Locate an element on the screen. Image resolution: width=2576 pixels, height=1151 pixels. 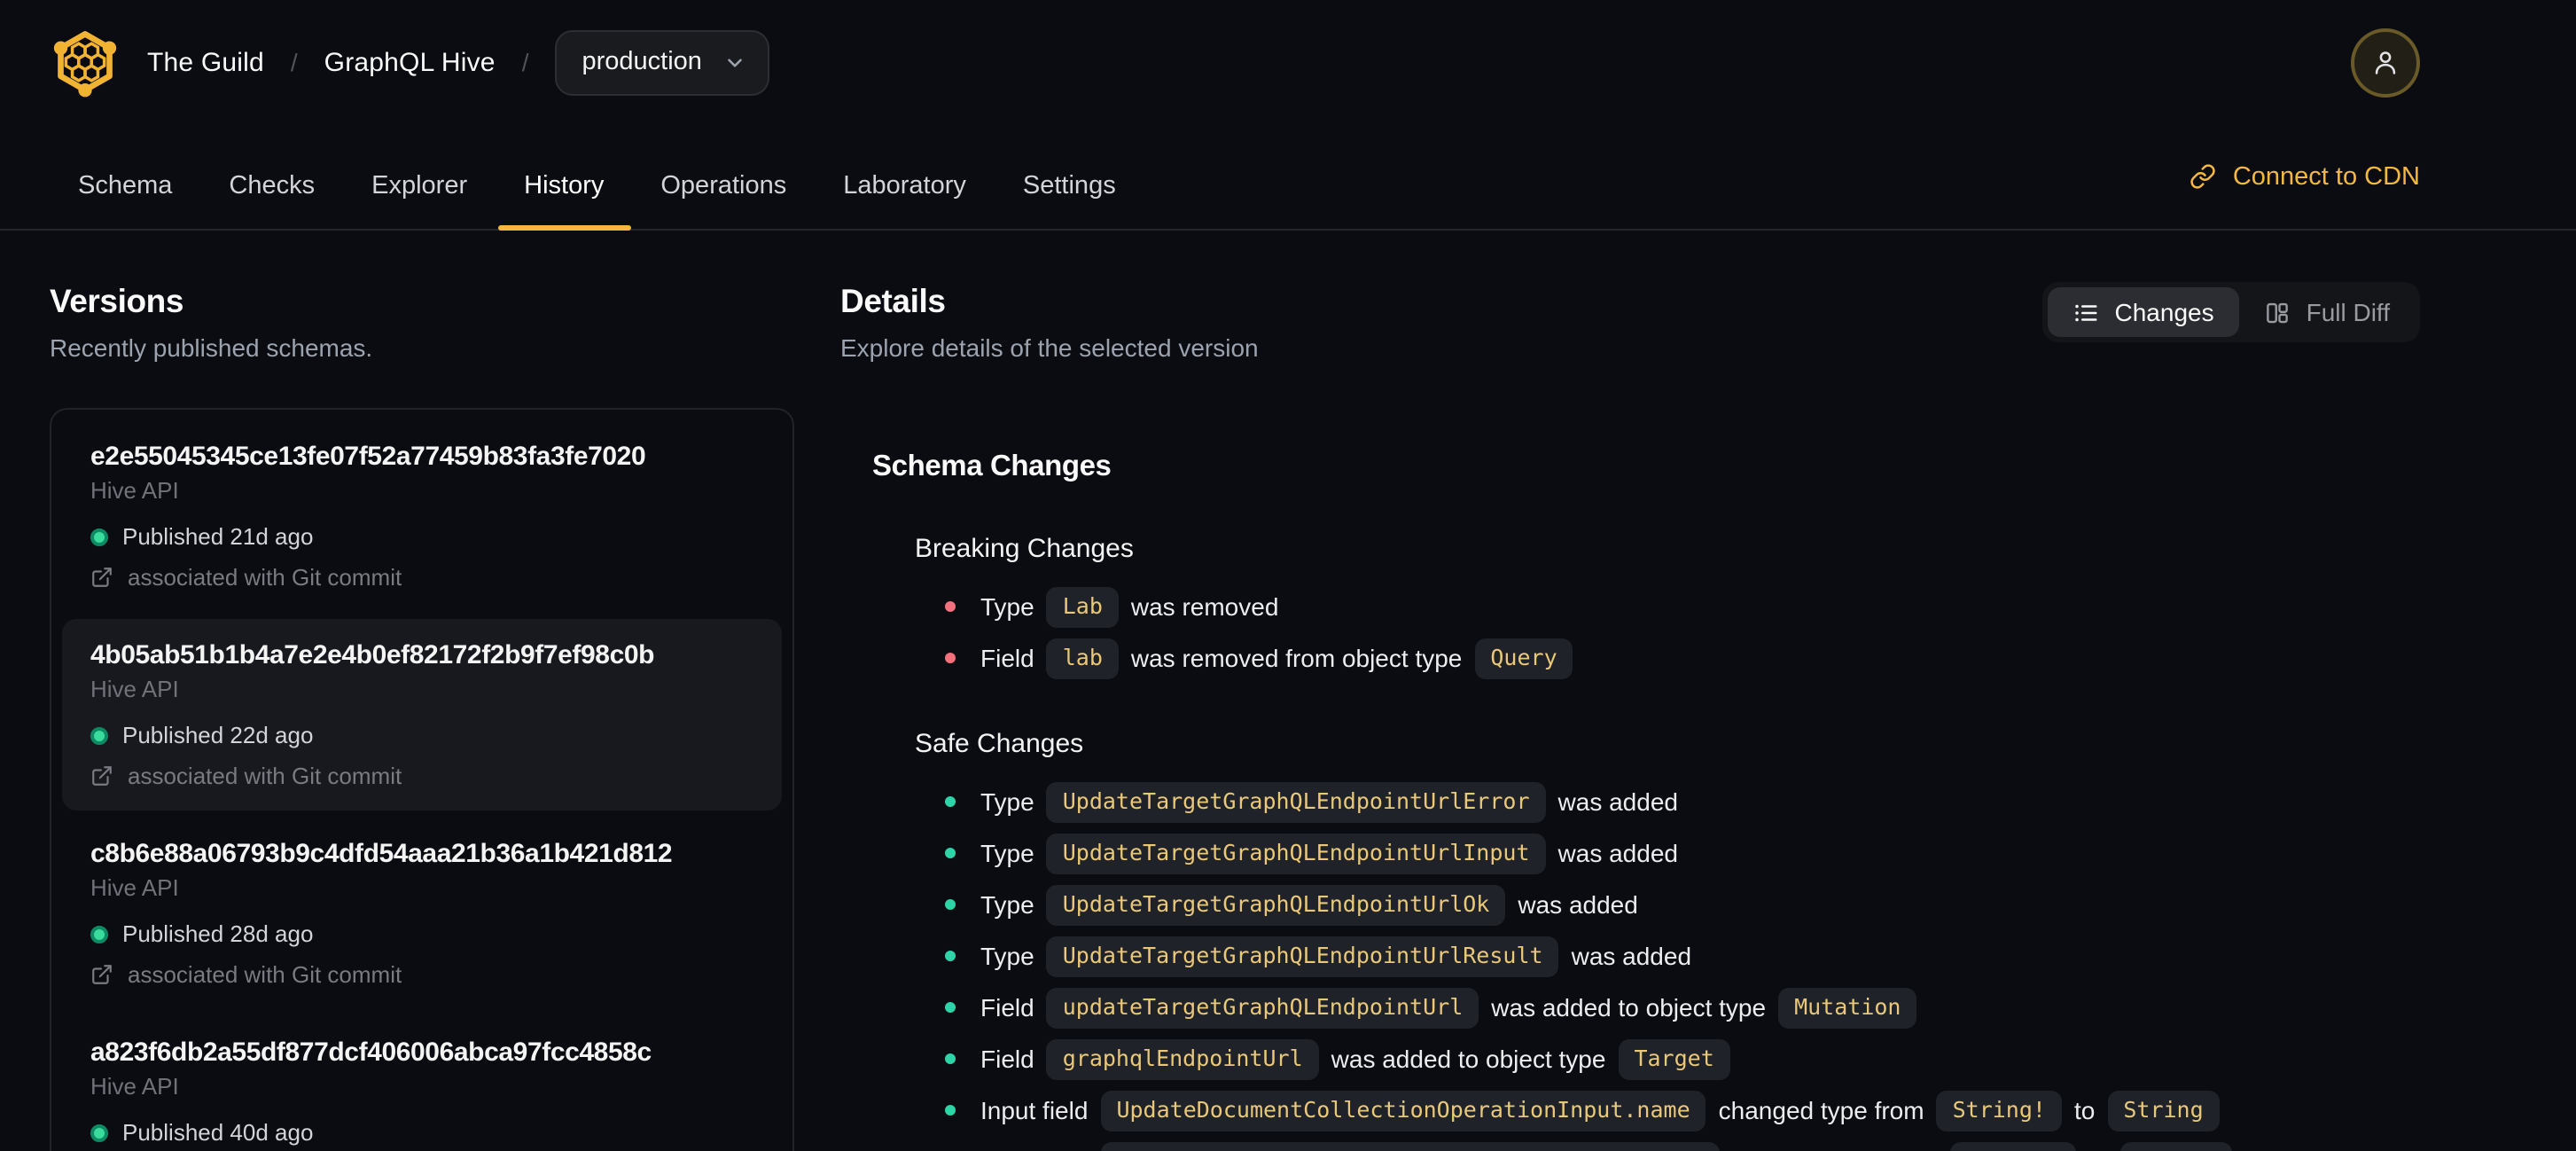
code-badge: Query is located at coordinates (1523, 658).